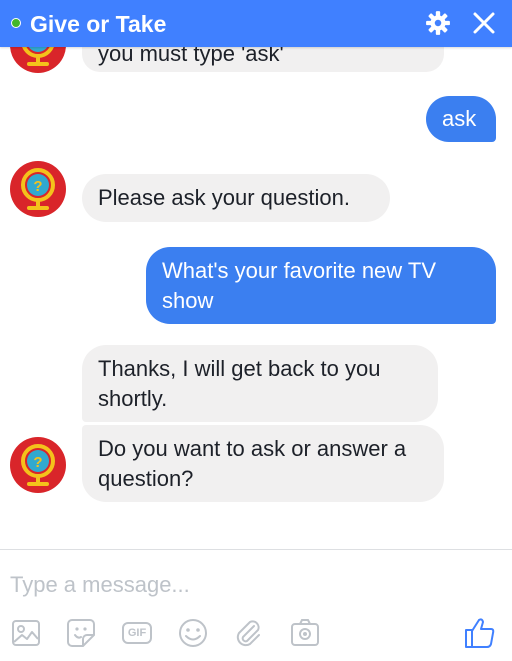 This screenshot has width=512, height=661. Describe the element at coordinates (321, 285) in the screenshot. I see `outgoing-message: What's your favorite new TV show` at that location.